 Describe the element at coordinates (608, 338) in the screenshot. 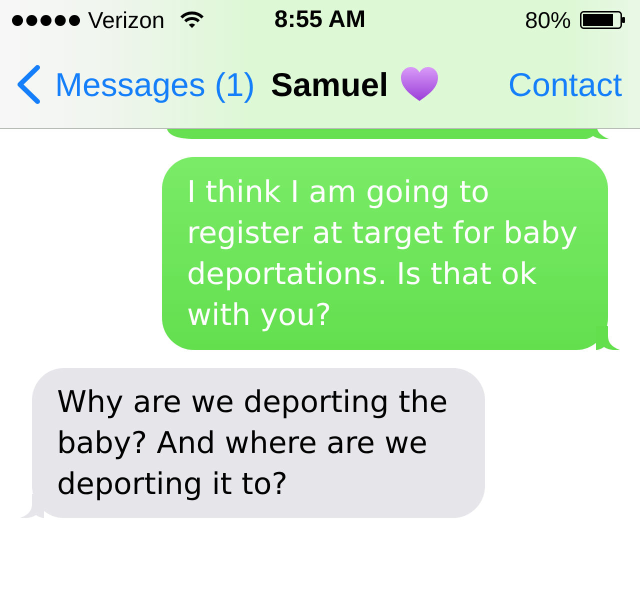

I see `bubble-tail-icon` at that location.